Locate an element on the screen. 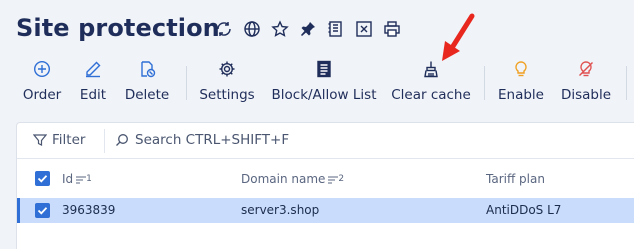  bulb-off-icon is located at coordinates (586, 69).